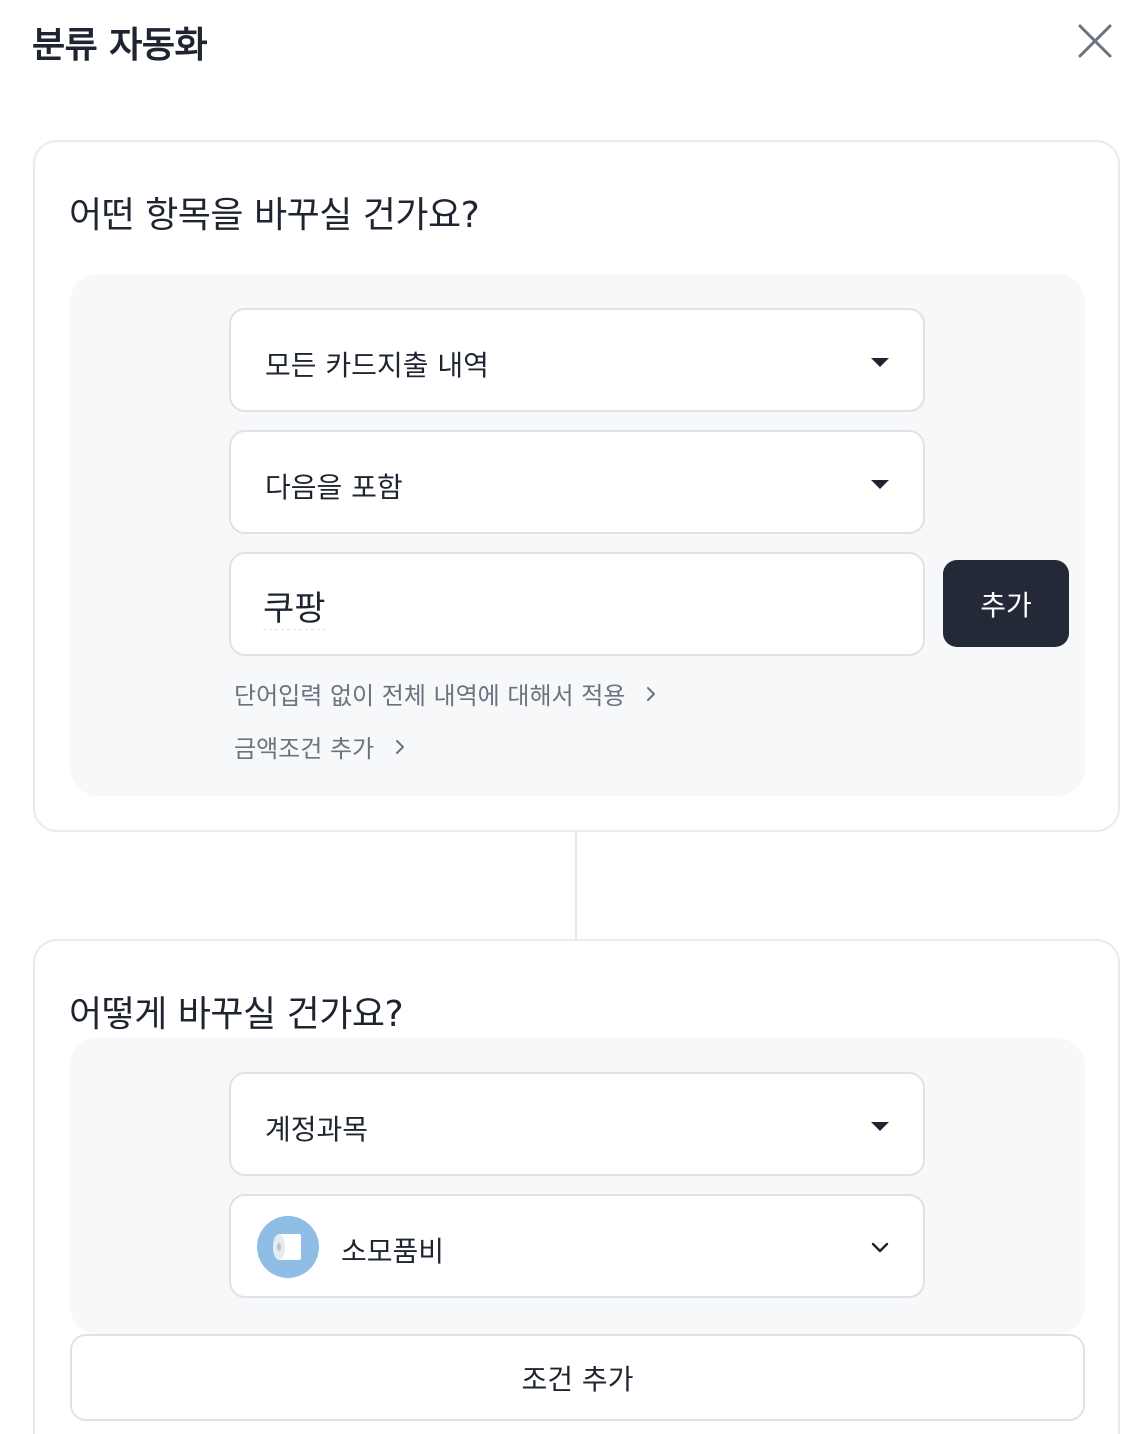 Image resolution: width=1148 pixels, height=1434 pixels. What do you see at coordinates (880, 1247) in the screenshot?
I see `chevron-down-icon` at bounding box center [880, 1247].